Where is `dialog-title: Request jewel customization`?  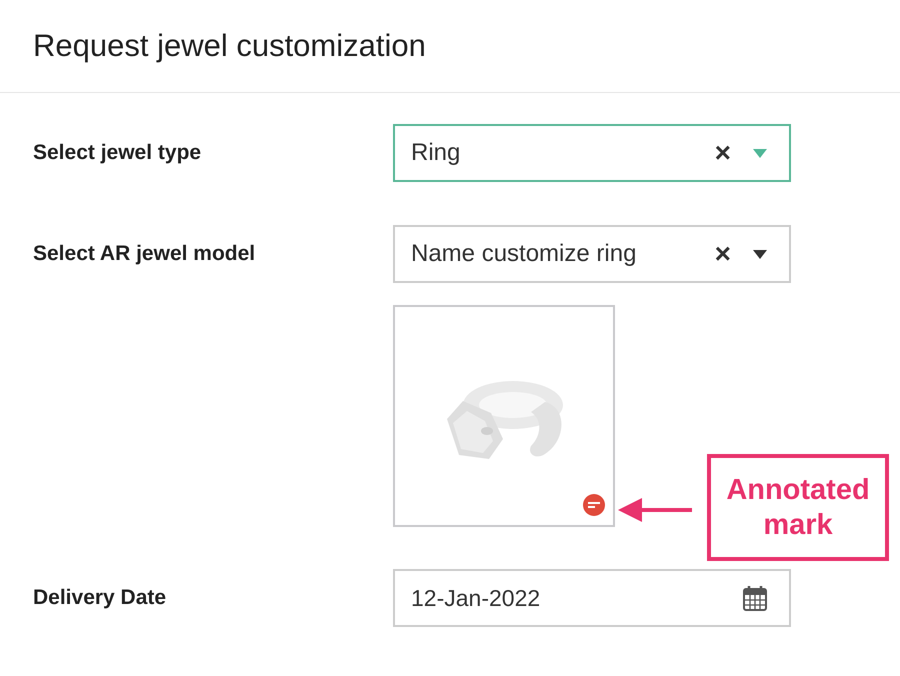
dialog-title: Request jewel customization is located at coordinates (229, 46).